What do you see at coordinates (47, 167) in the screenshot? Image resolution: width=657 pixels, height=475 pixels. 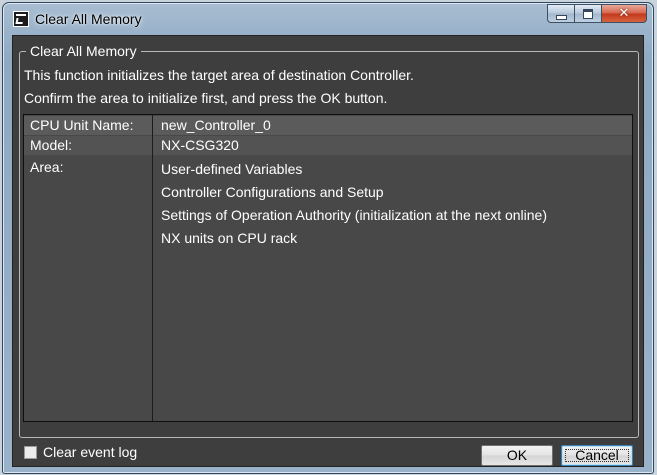 I see `area-label: Area:` at bounding box center [47, 167].